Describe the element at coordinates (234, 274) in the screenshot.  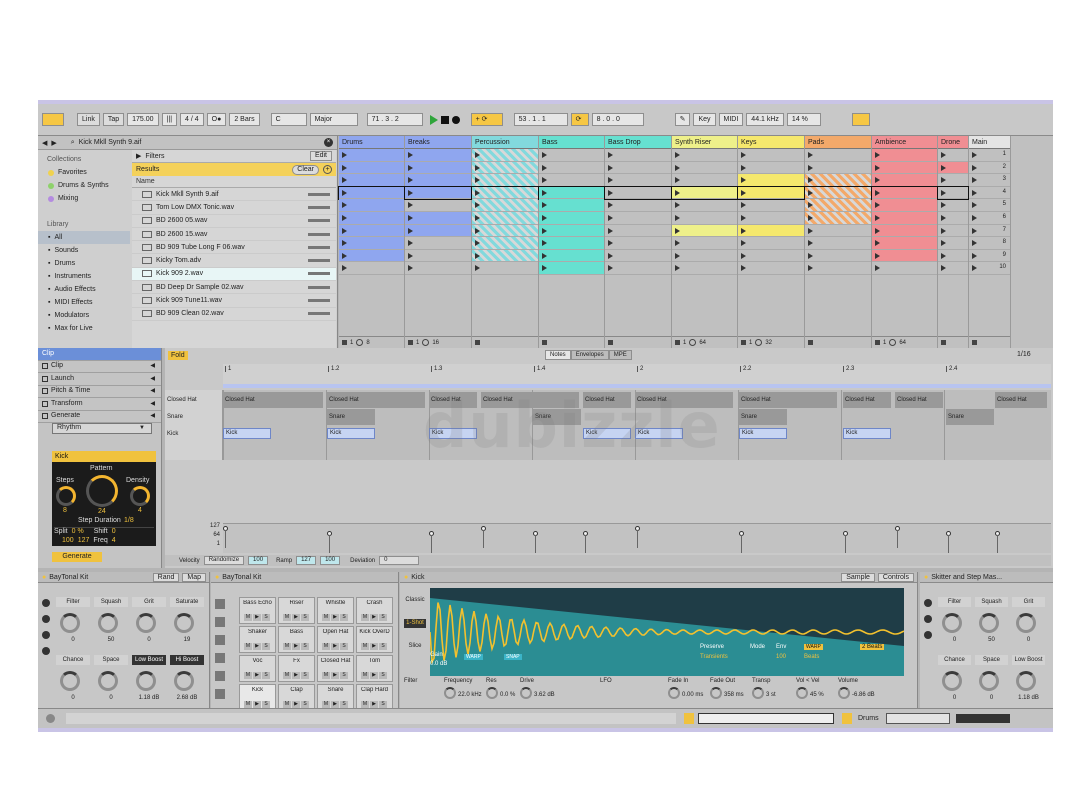
I see `file-row: Kick 909 2.wav` at that location.